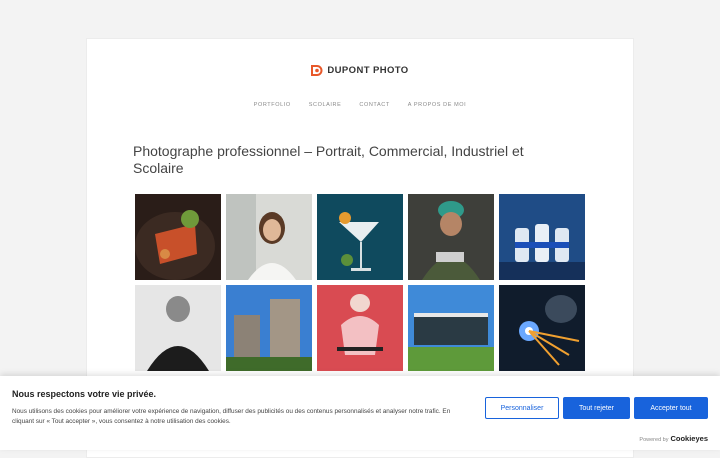  Describe the element at coordinates (272, 105) in the screenshot. I see `nav-portfolio: PORTFOLIO` at that location.